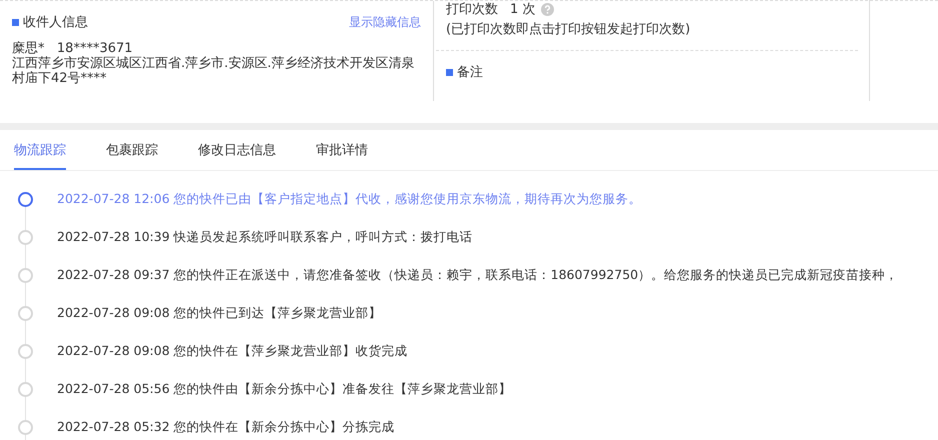  What do you see at coordinates (40, 150) in the screenshot?
I see `tab: 物流跟踪` at bounding box center [40, 150].